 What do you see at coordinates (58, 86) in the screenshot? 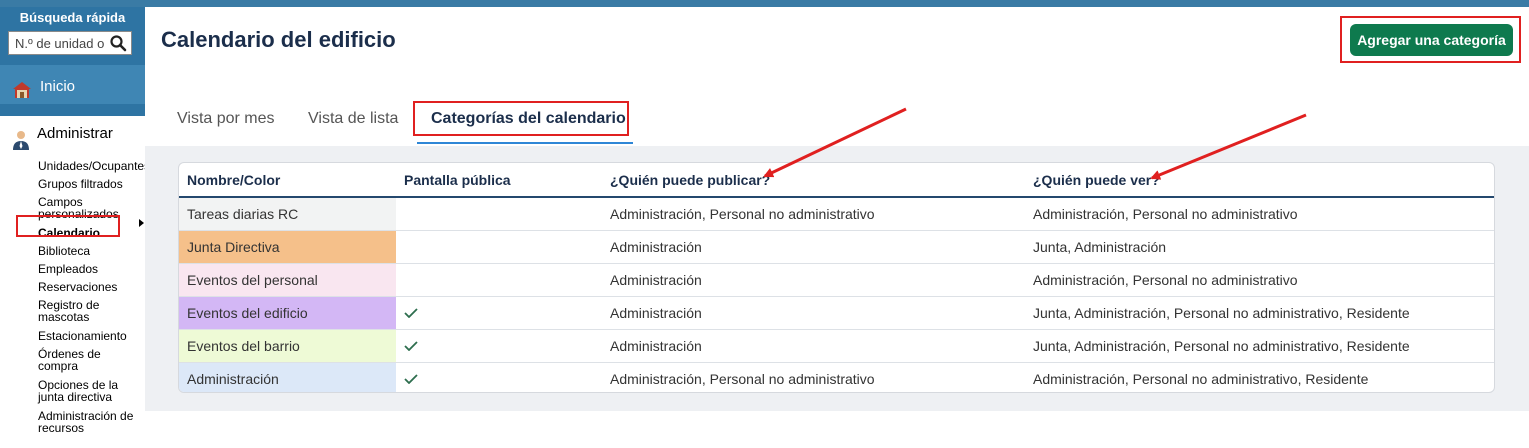
I see `nav-home-label: Inicio` at bounding box center [58, 86].